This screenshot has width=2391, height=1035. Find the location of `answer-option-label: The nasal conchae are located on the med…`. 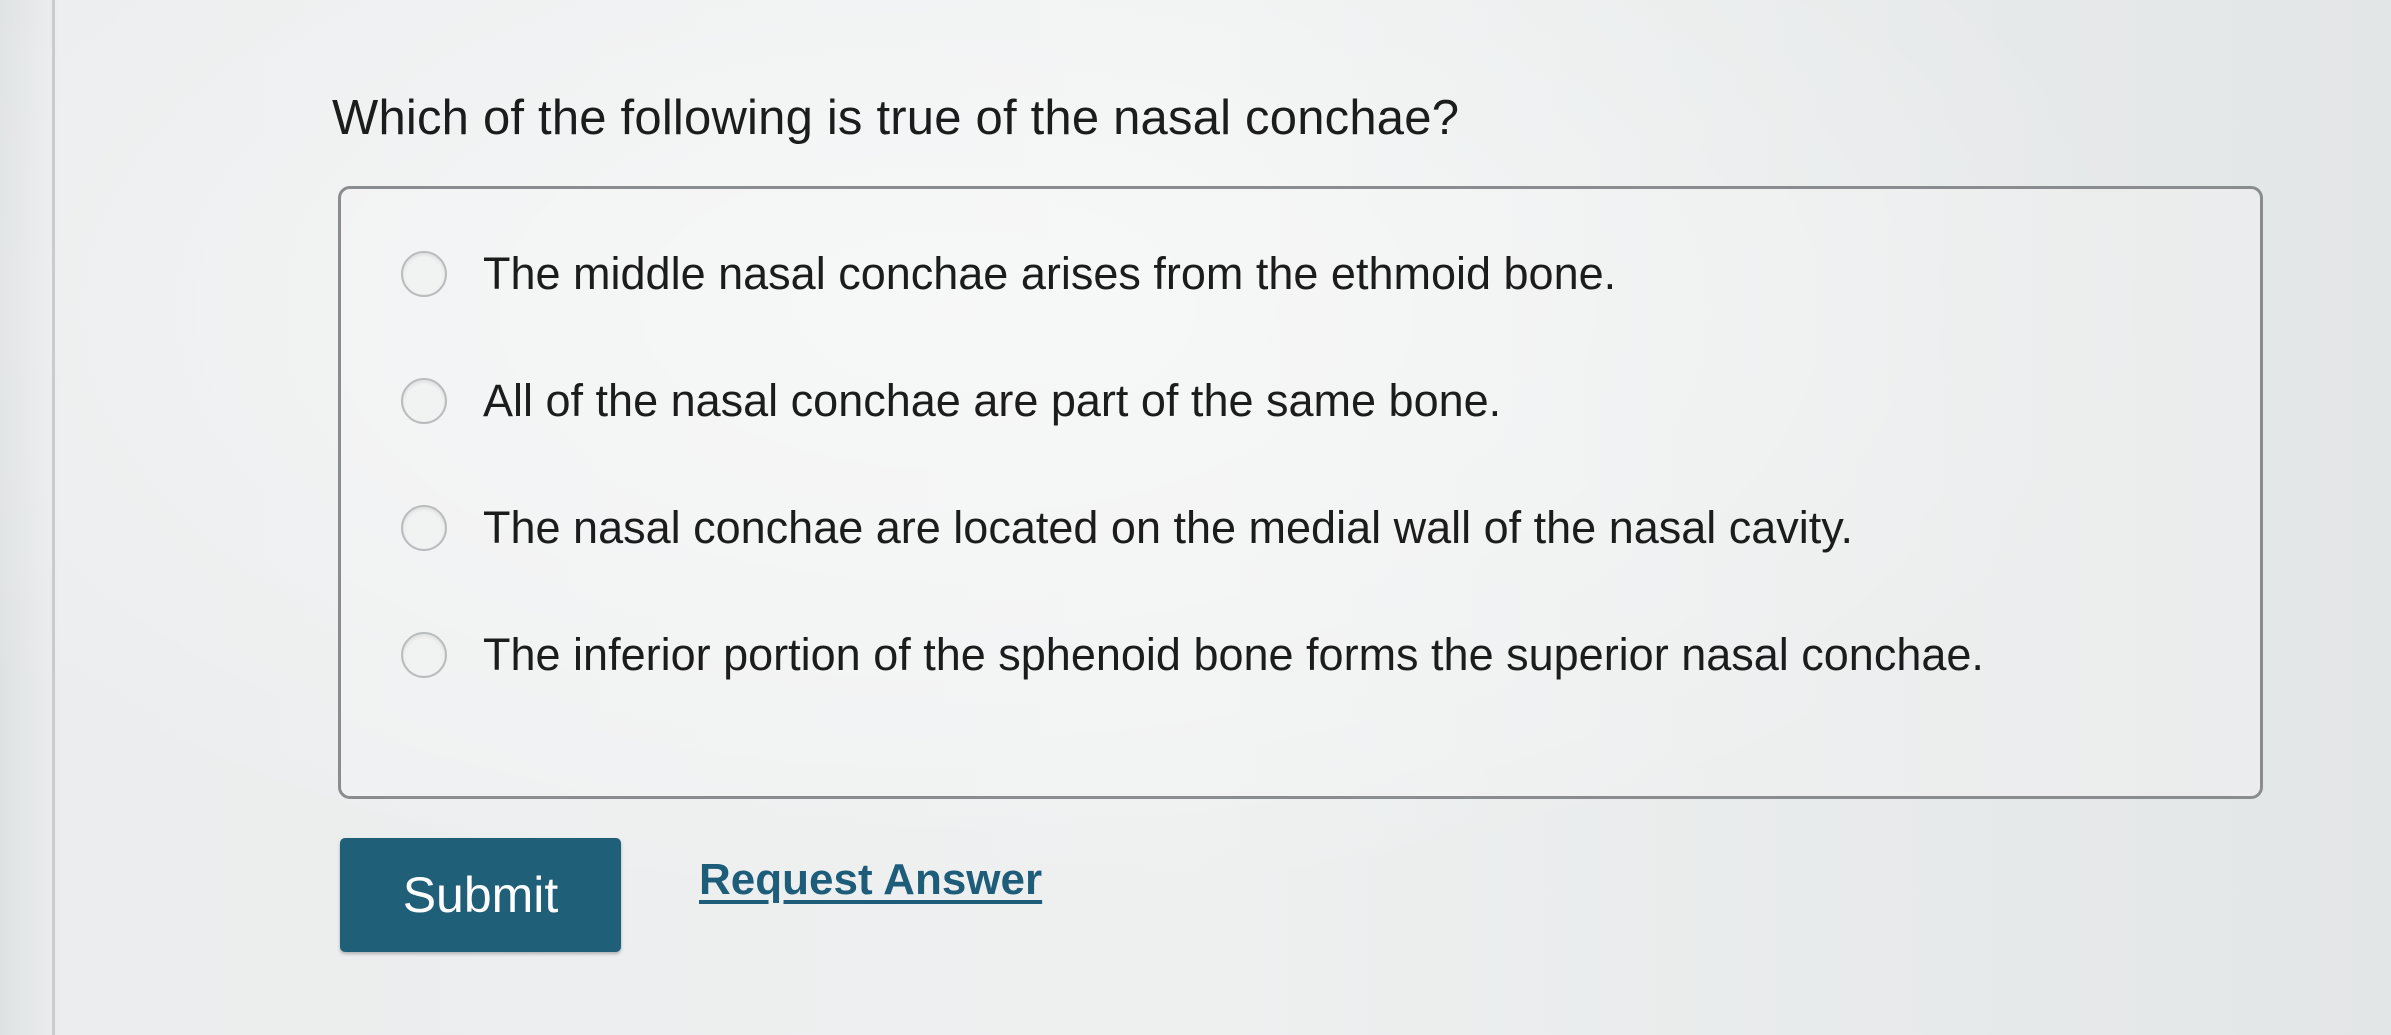

answer-option-label: The nasal conchae are located on the med… is located at coordinates (1168, 528).